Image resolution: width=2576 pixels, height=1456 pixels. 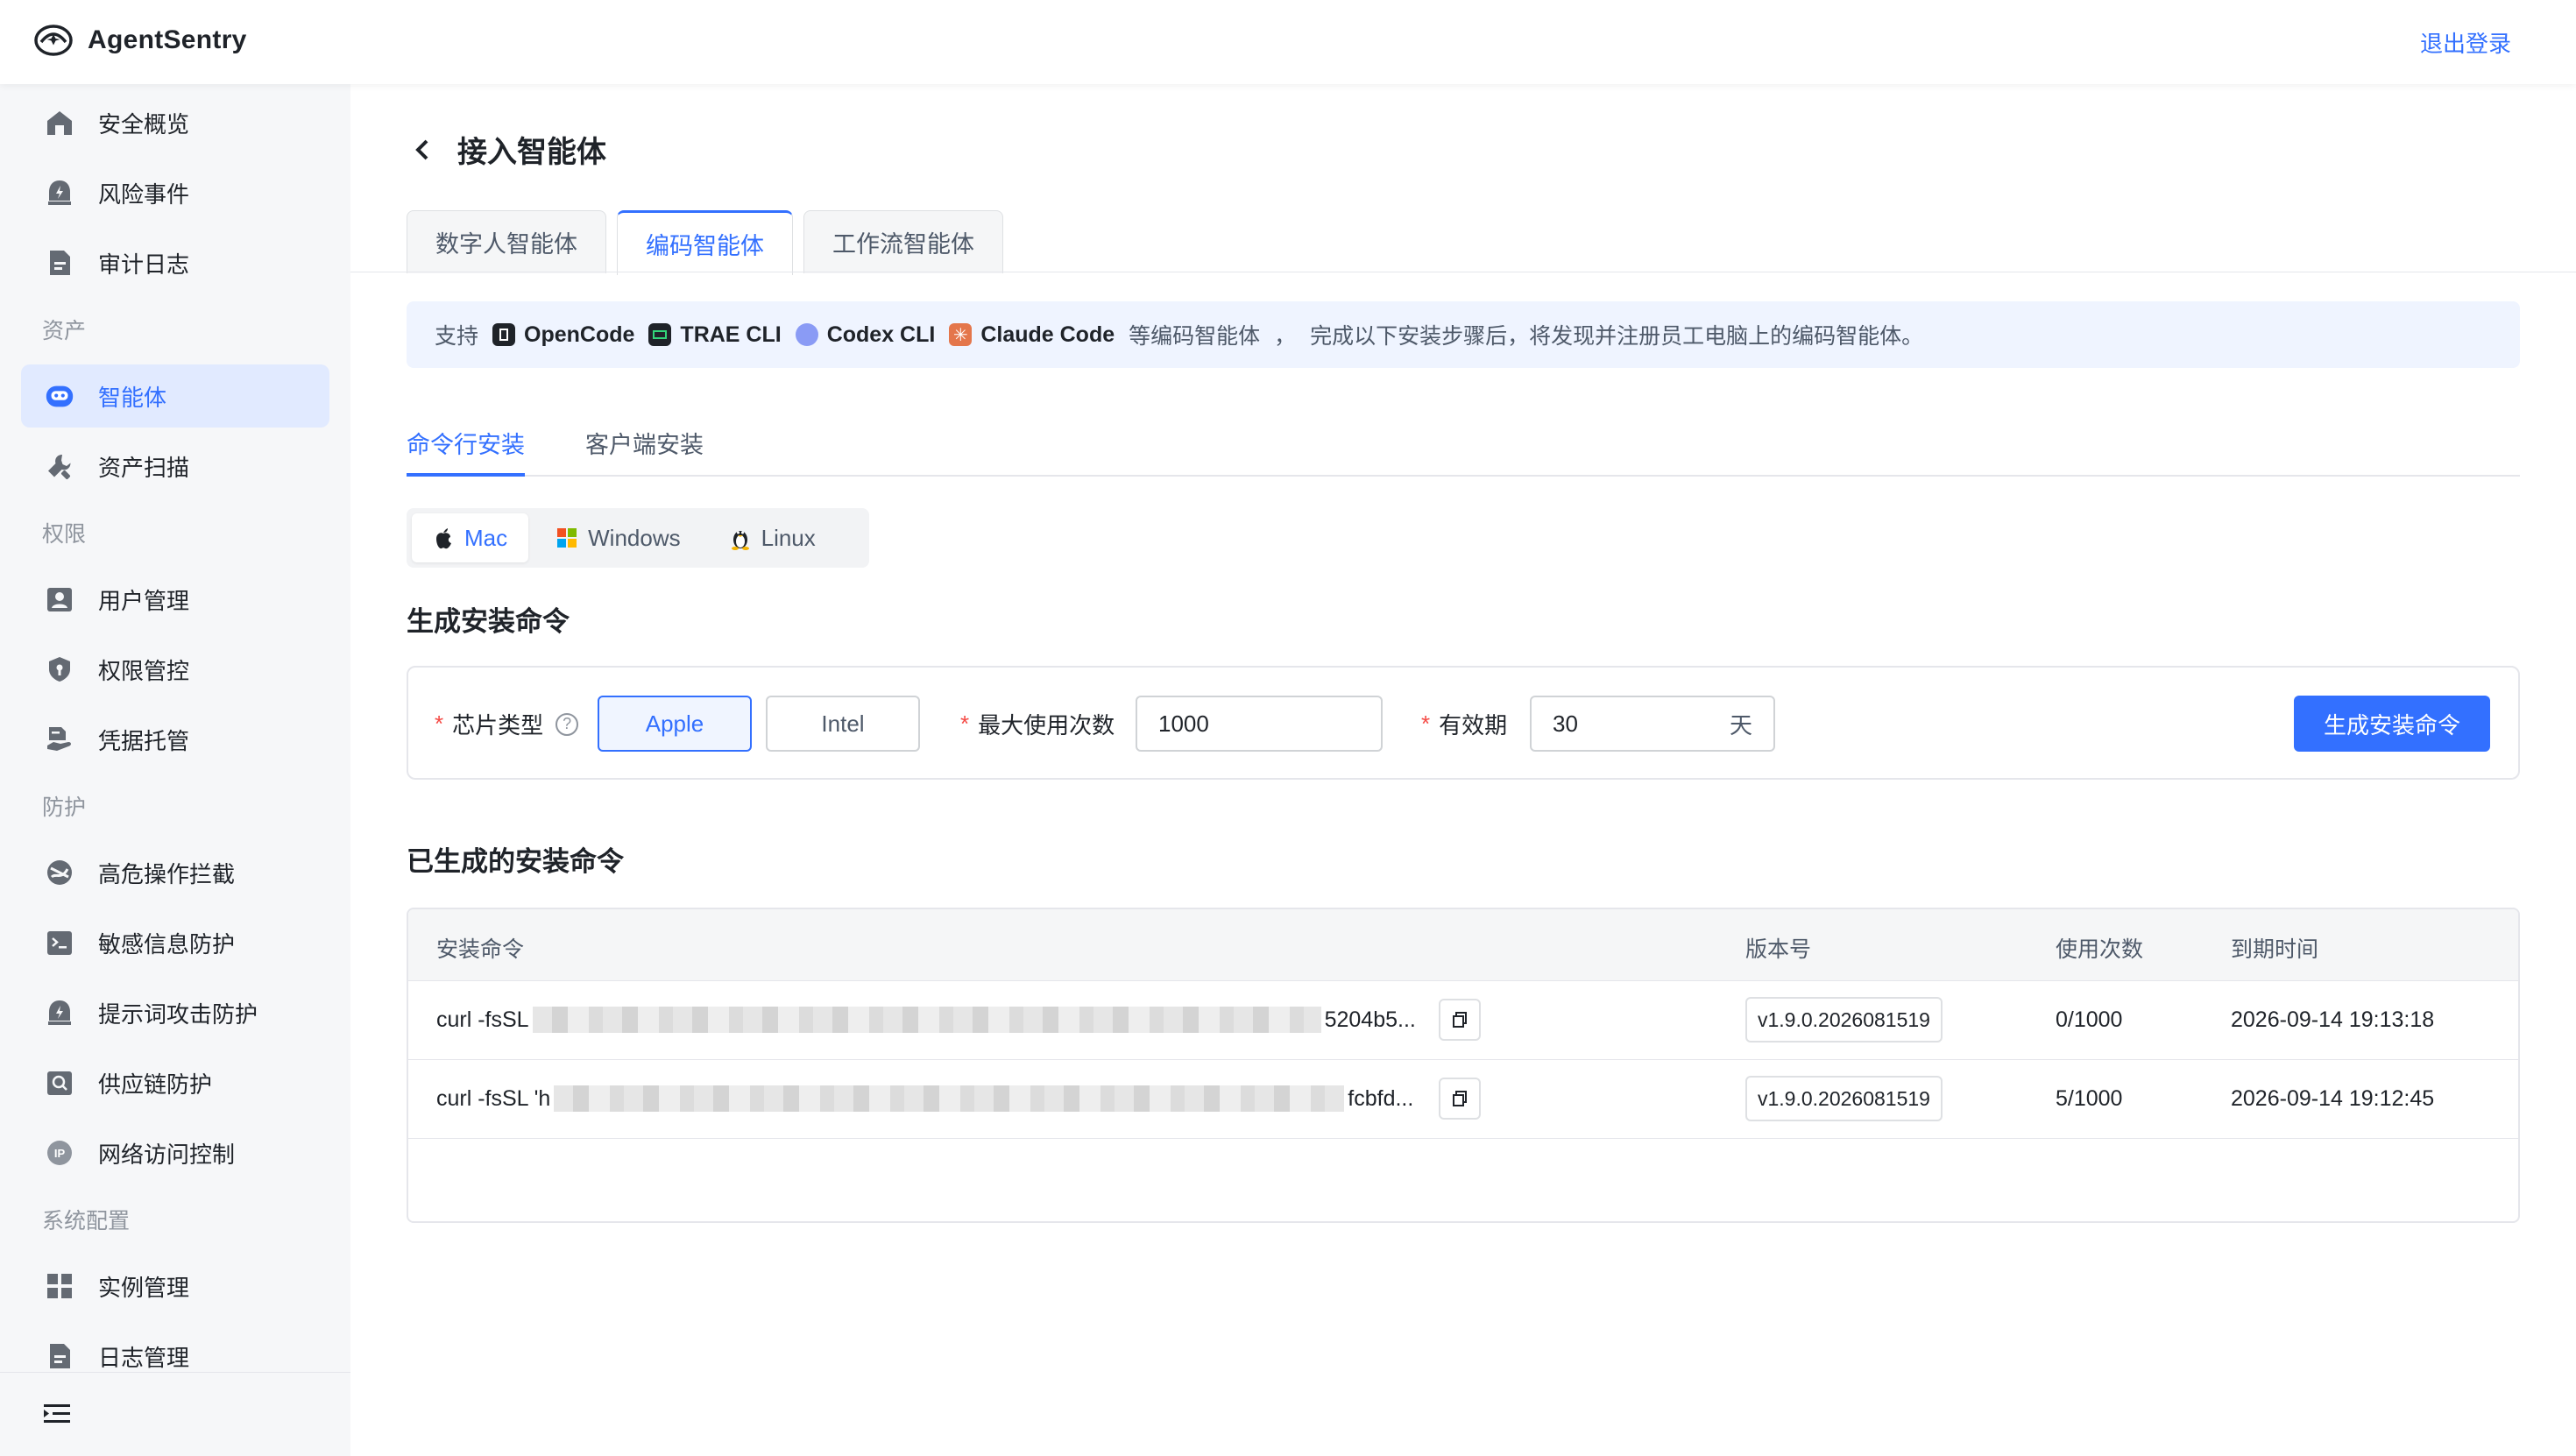 What do you see at coordinates (178, 1014) in the screenshot?
I see `sidebar-item-label: 提示词攻击防护` at bounding box center [178, 1014].